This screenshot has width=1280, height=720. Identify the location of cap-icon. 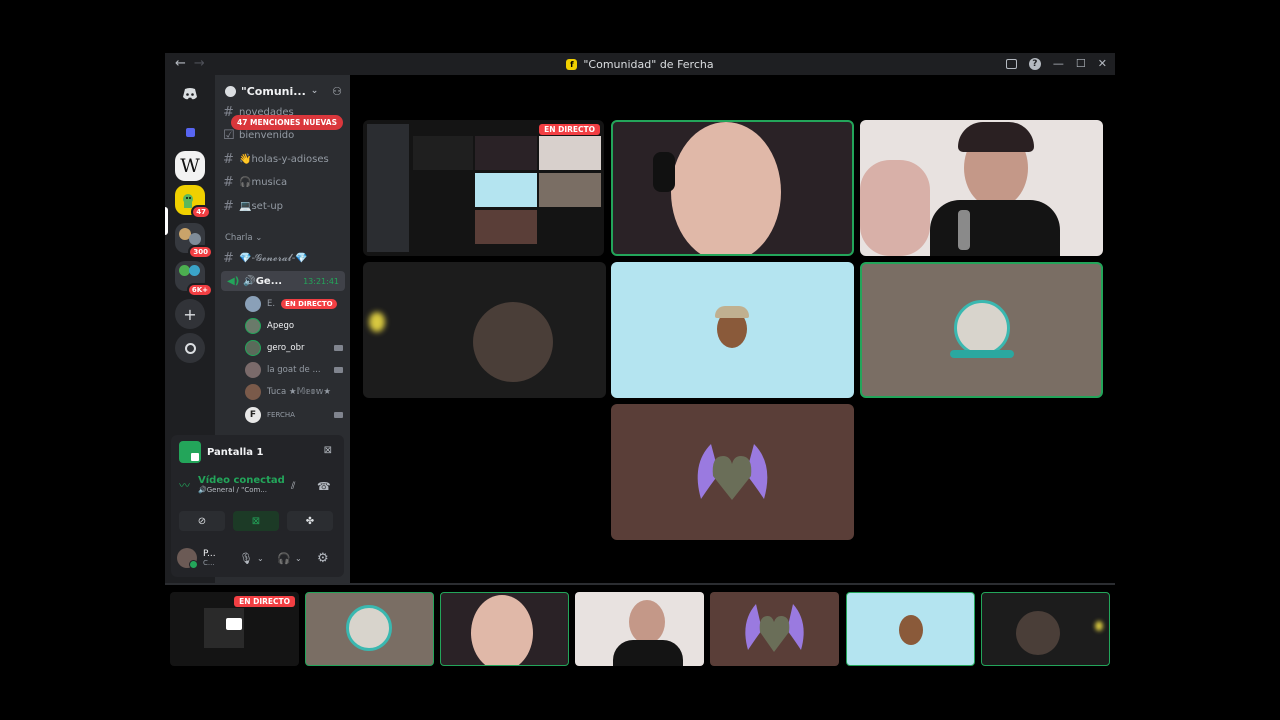
(732, 312).